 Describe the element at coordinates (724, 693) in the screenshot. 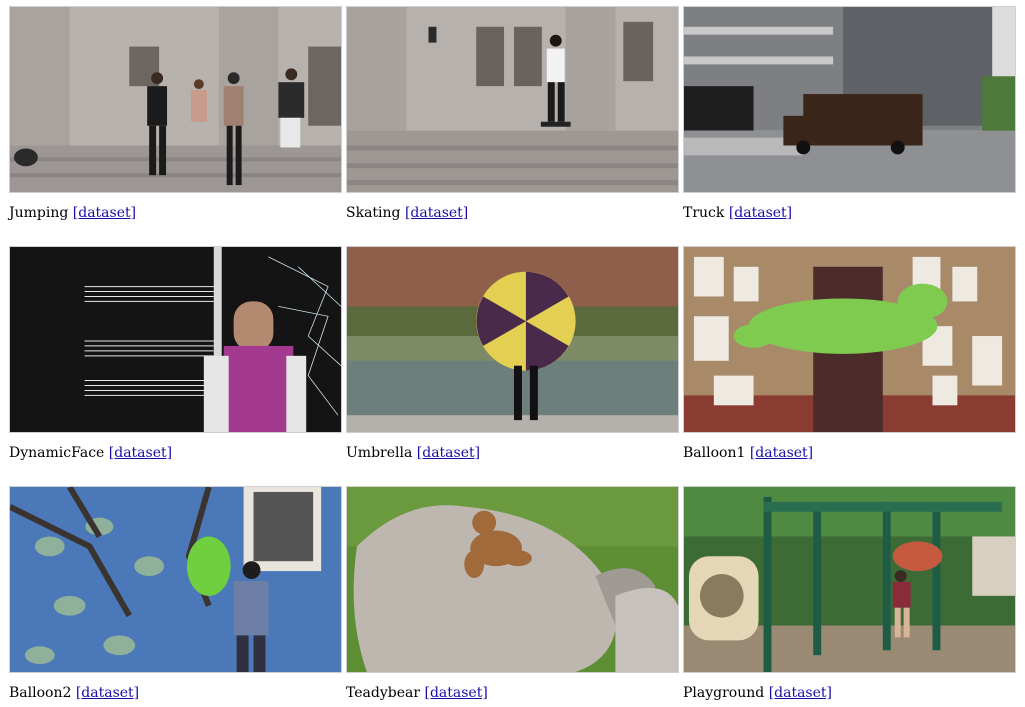

I see `item-title: Playground` at that location.